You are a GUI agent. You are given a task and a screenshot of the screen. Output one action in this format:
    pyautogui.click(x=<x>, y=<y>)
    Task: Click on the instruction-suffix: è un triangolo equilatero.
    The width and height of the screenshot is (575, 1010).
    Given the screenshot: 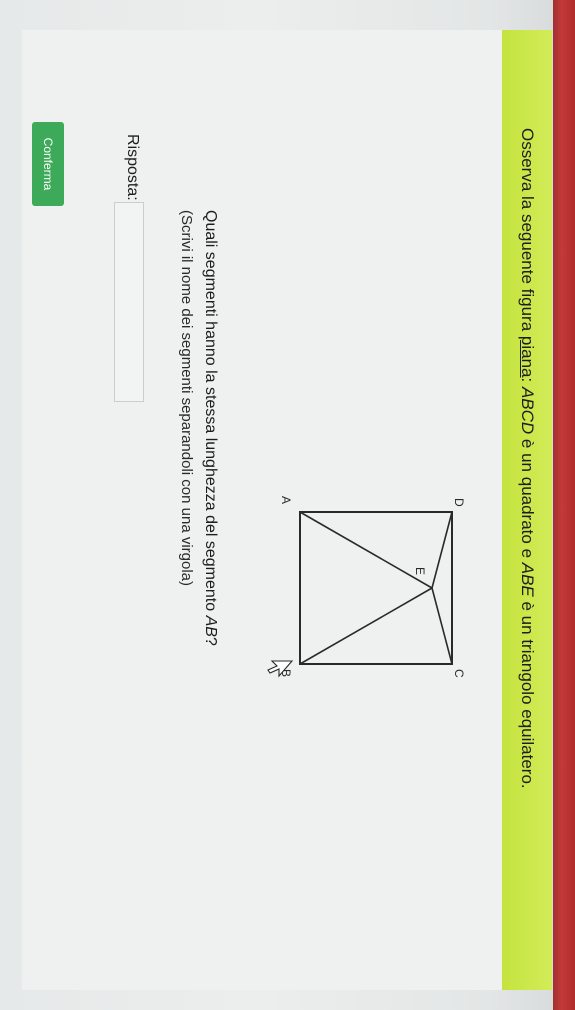 What is the action you would take?
    pyautogui.click(x=527, y=692)
    